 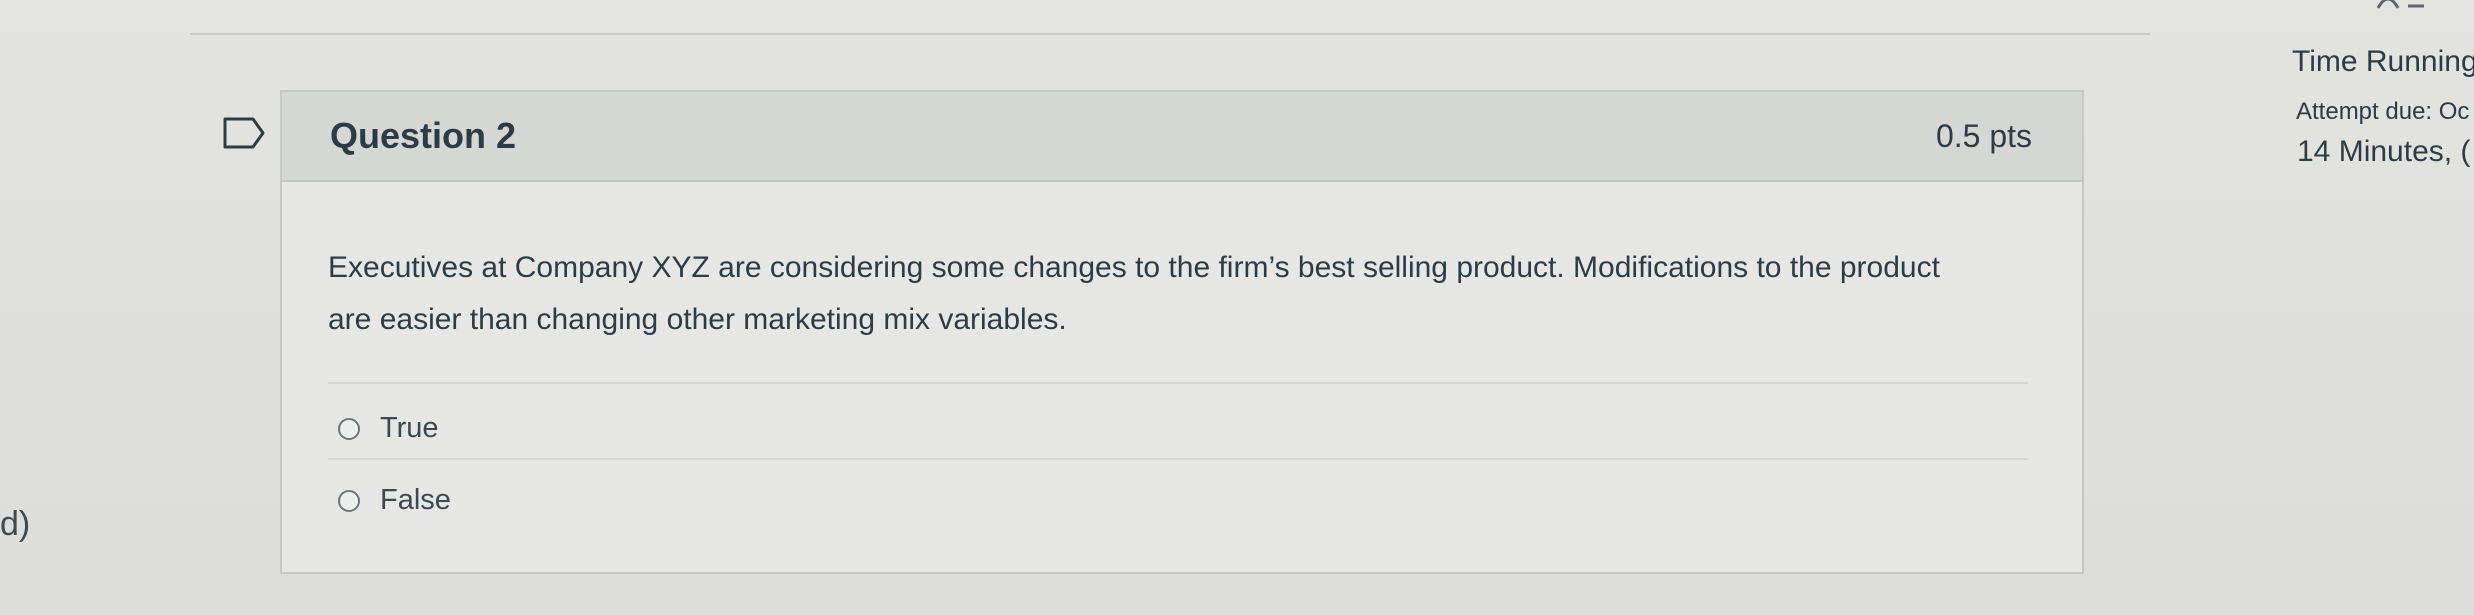 I want to click on answers-middle-divider, so click(x=1178, y=459).